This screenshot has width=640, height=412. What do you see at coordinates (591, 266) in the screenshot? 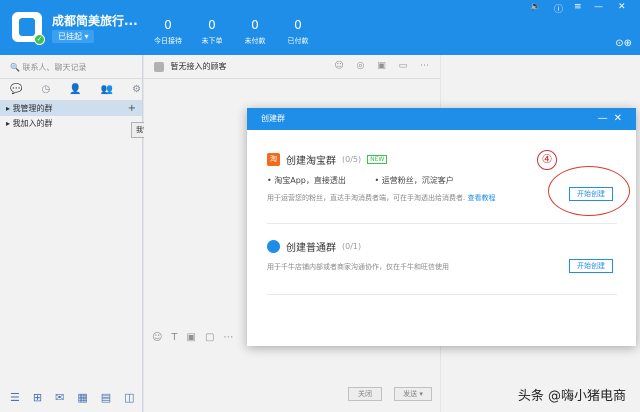
I see `create-normal-group-button: 开始创建` at bounding box center [591, 266].